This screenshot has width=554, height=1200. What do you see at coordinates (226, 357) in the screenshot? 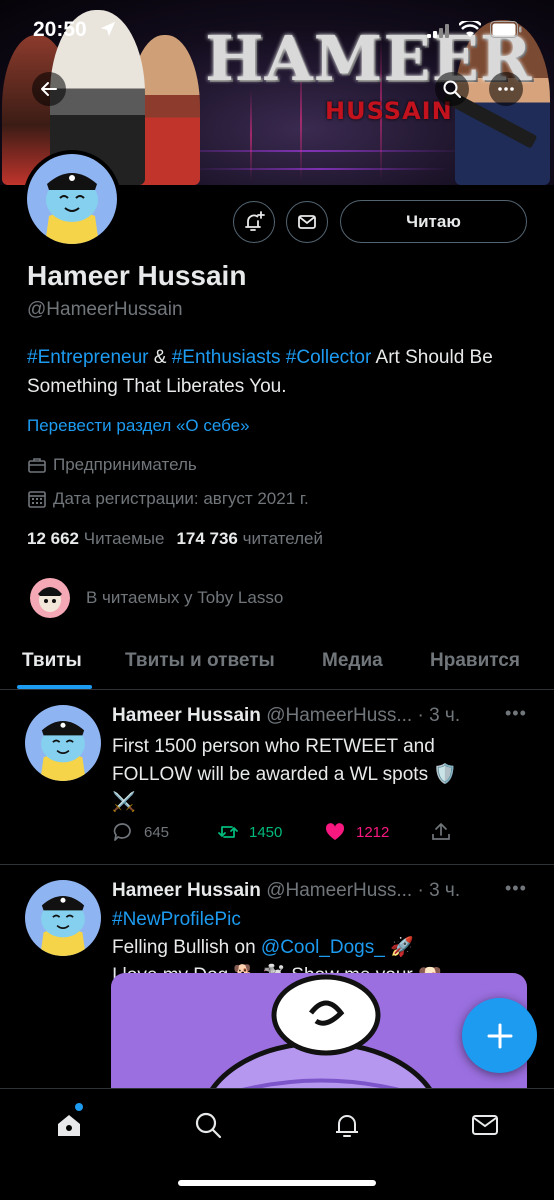
I see `hashtag-link: #Enthusiasts` at bounding box center [226, 357].